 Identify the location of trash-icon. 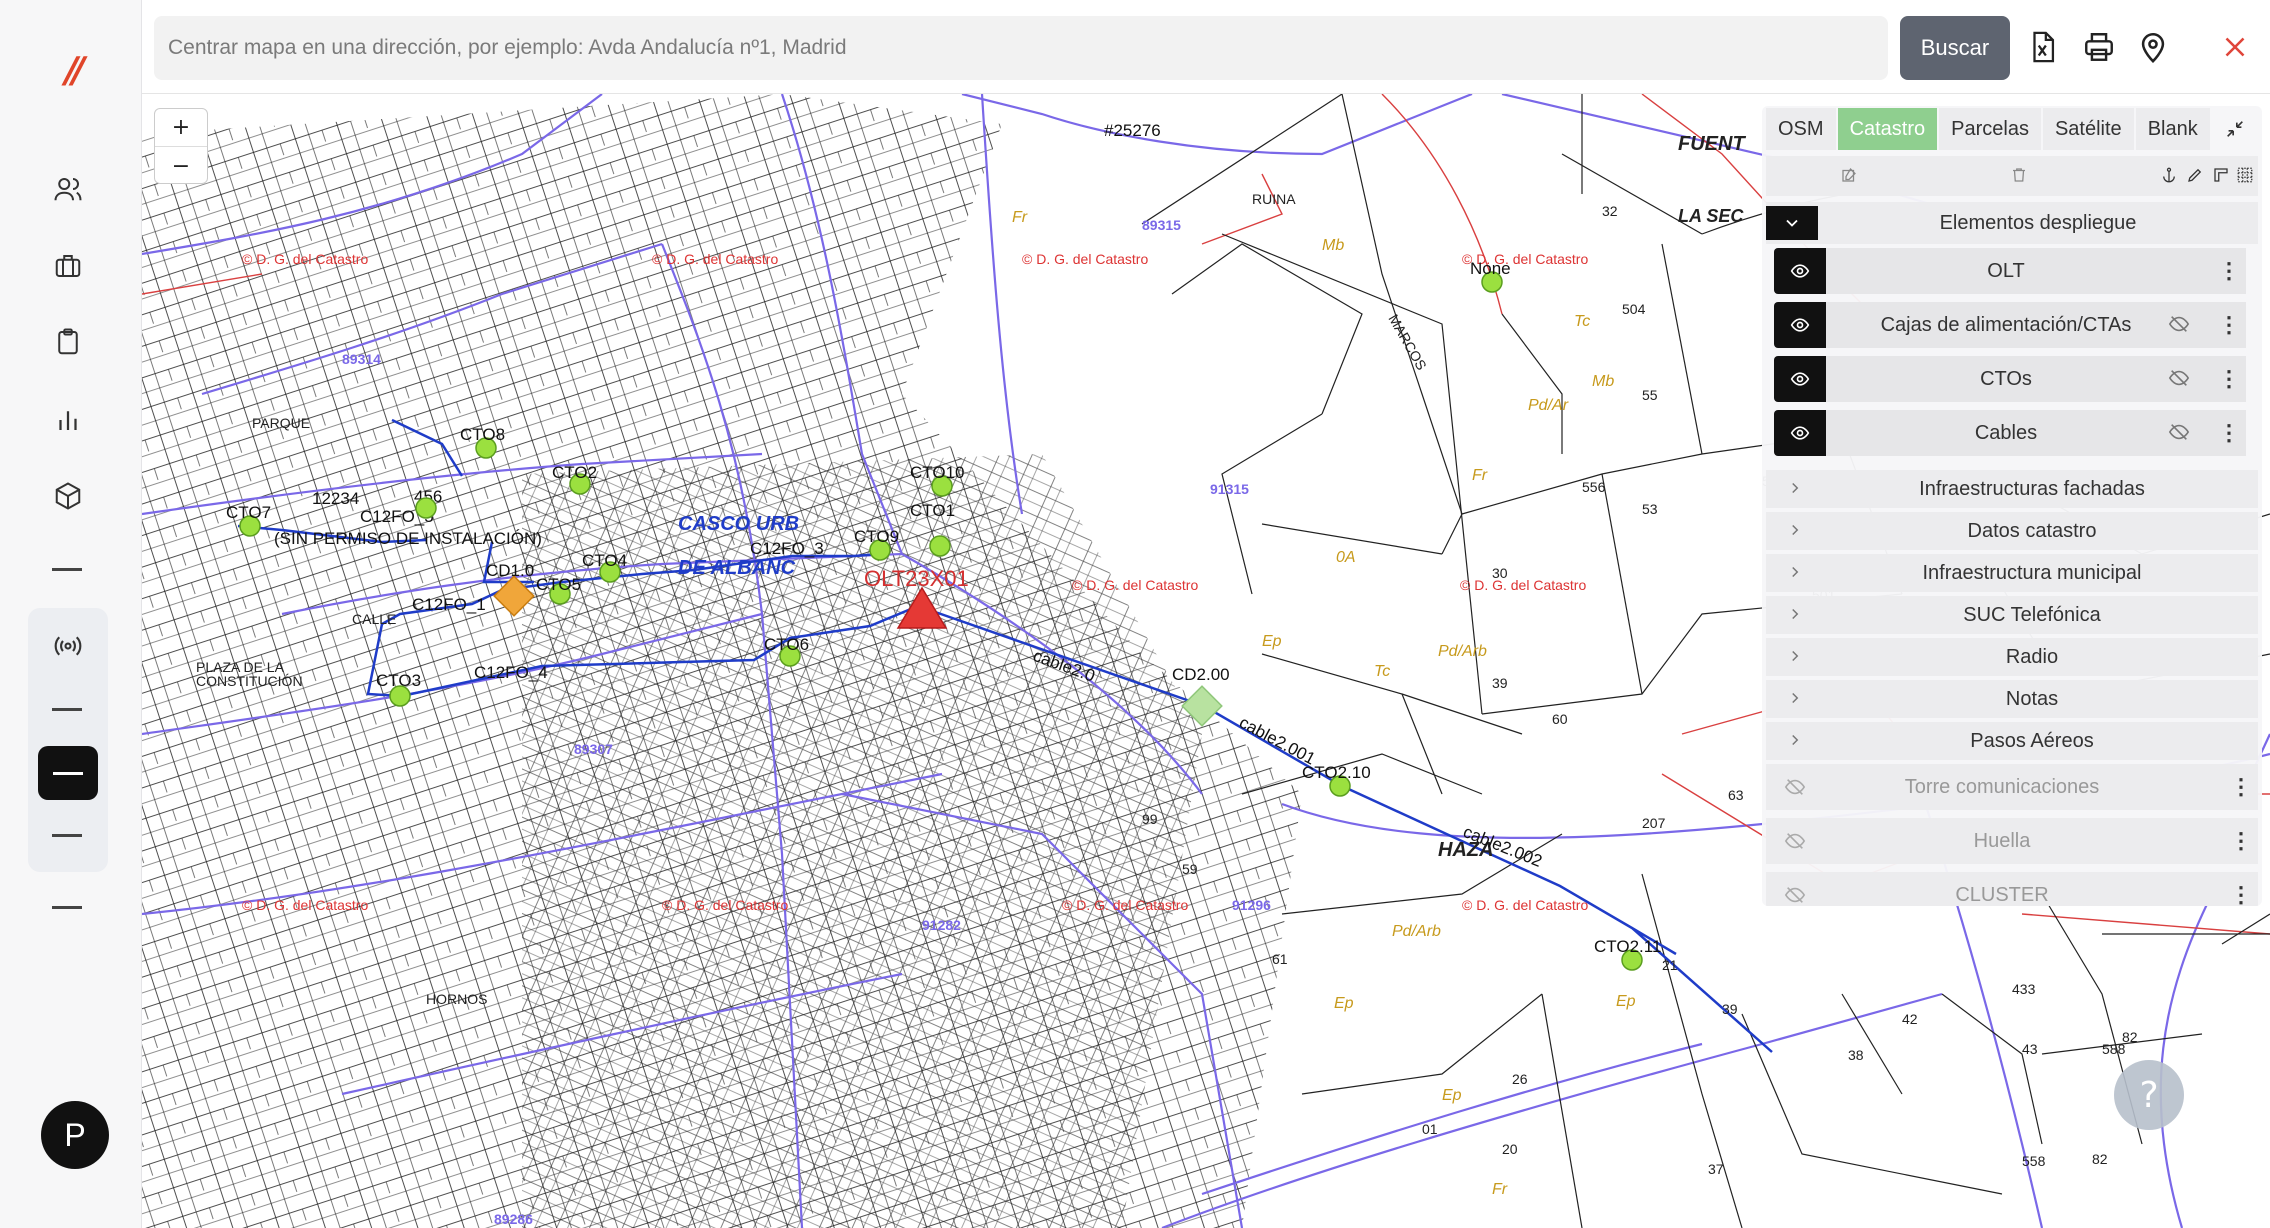
(2019, 175).